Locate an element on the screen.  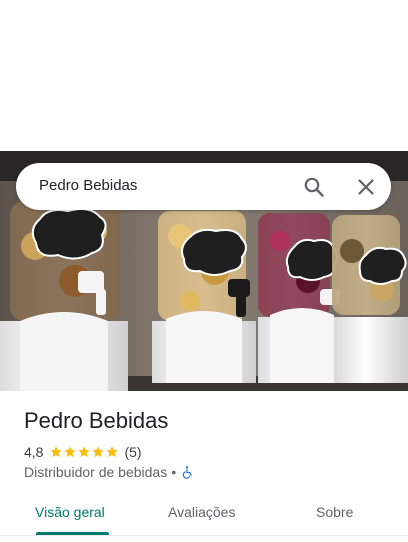
place-title: Pedro Bebidas is located at coordinates (96, 420).